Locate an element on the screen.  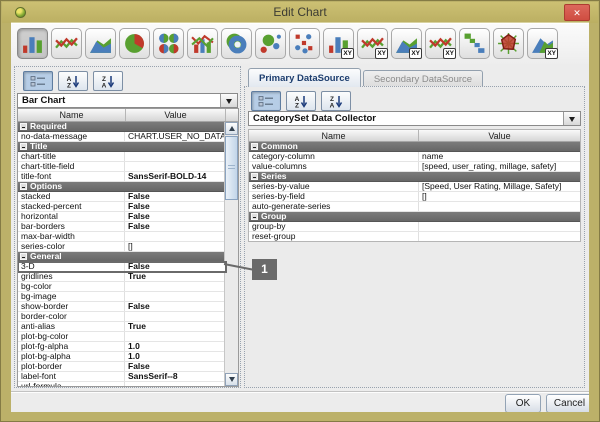
property-value: name is located at coordinates (499, 156).